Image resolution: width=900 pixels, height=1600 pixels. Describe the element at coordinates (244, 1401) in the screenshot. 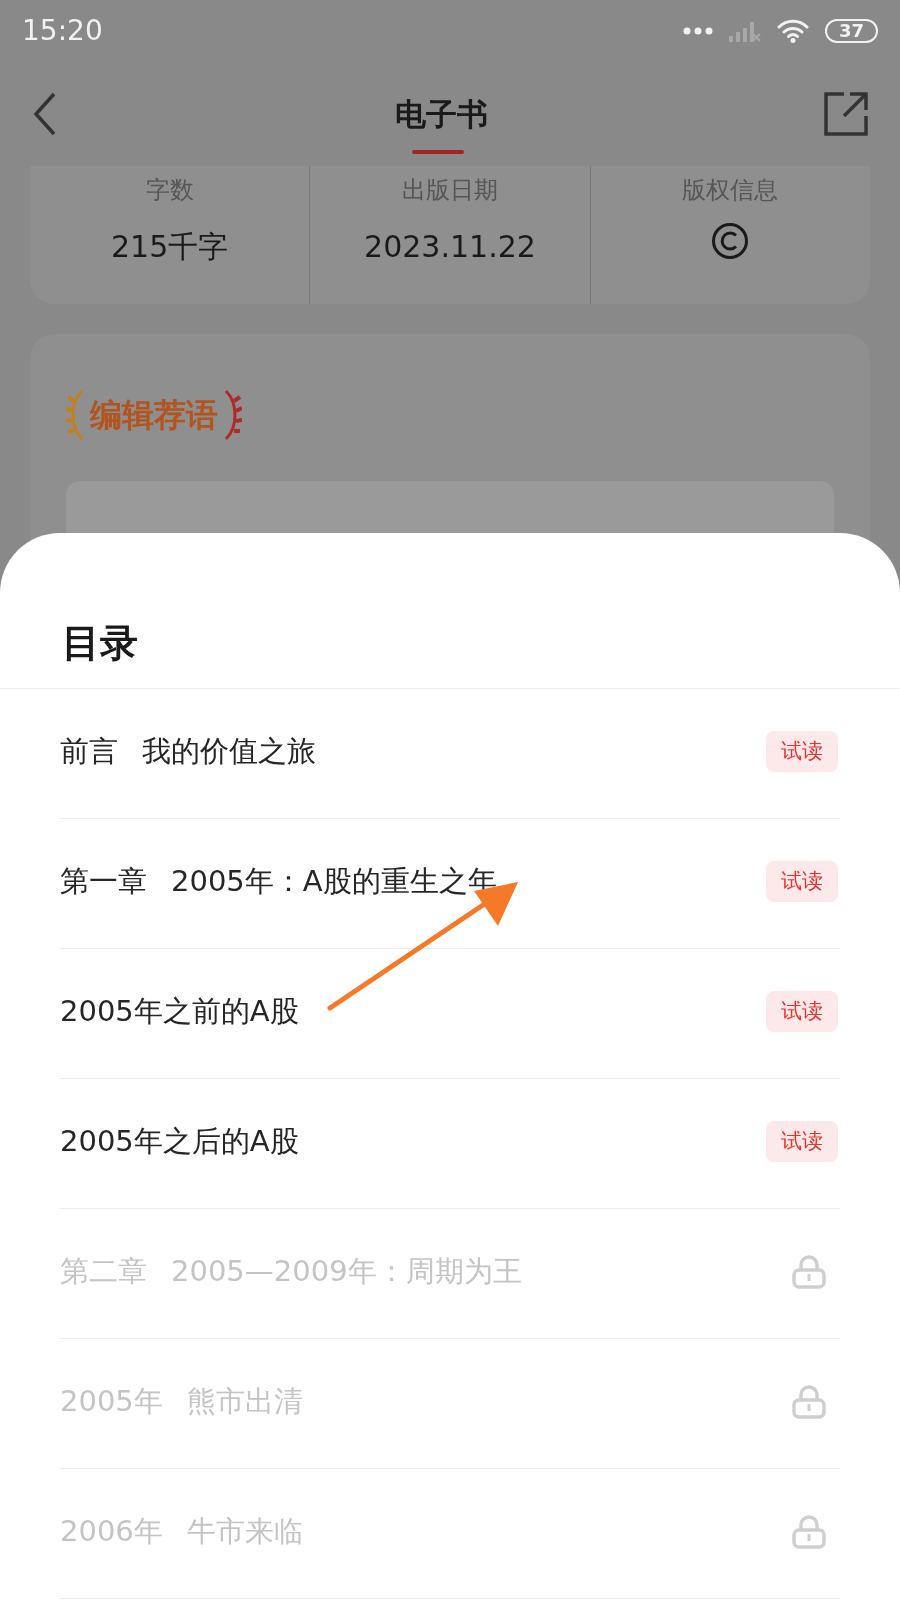

I see `toc-item-text: 熊市出清` at that location.